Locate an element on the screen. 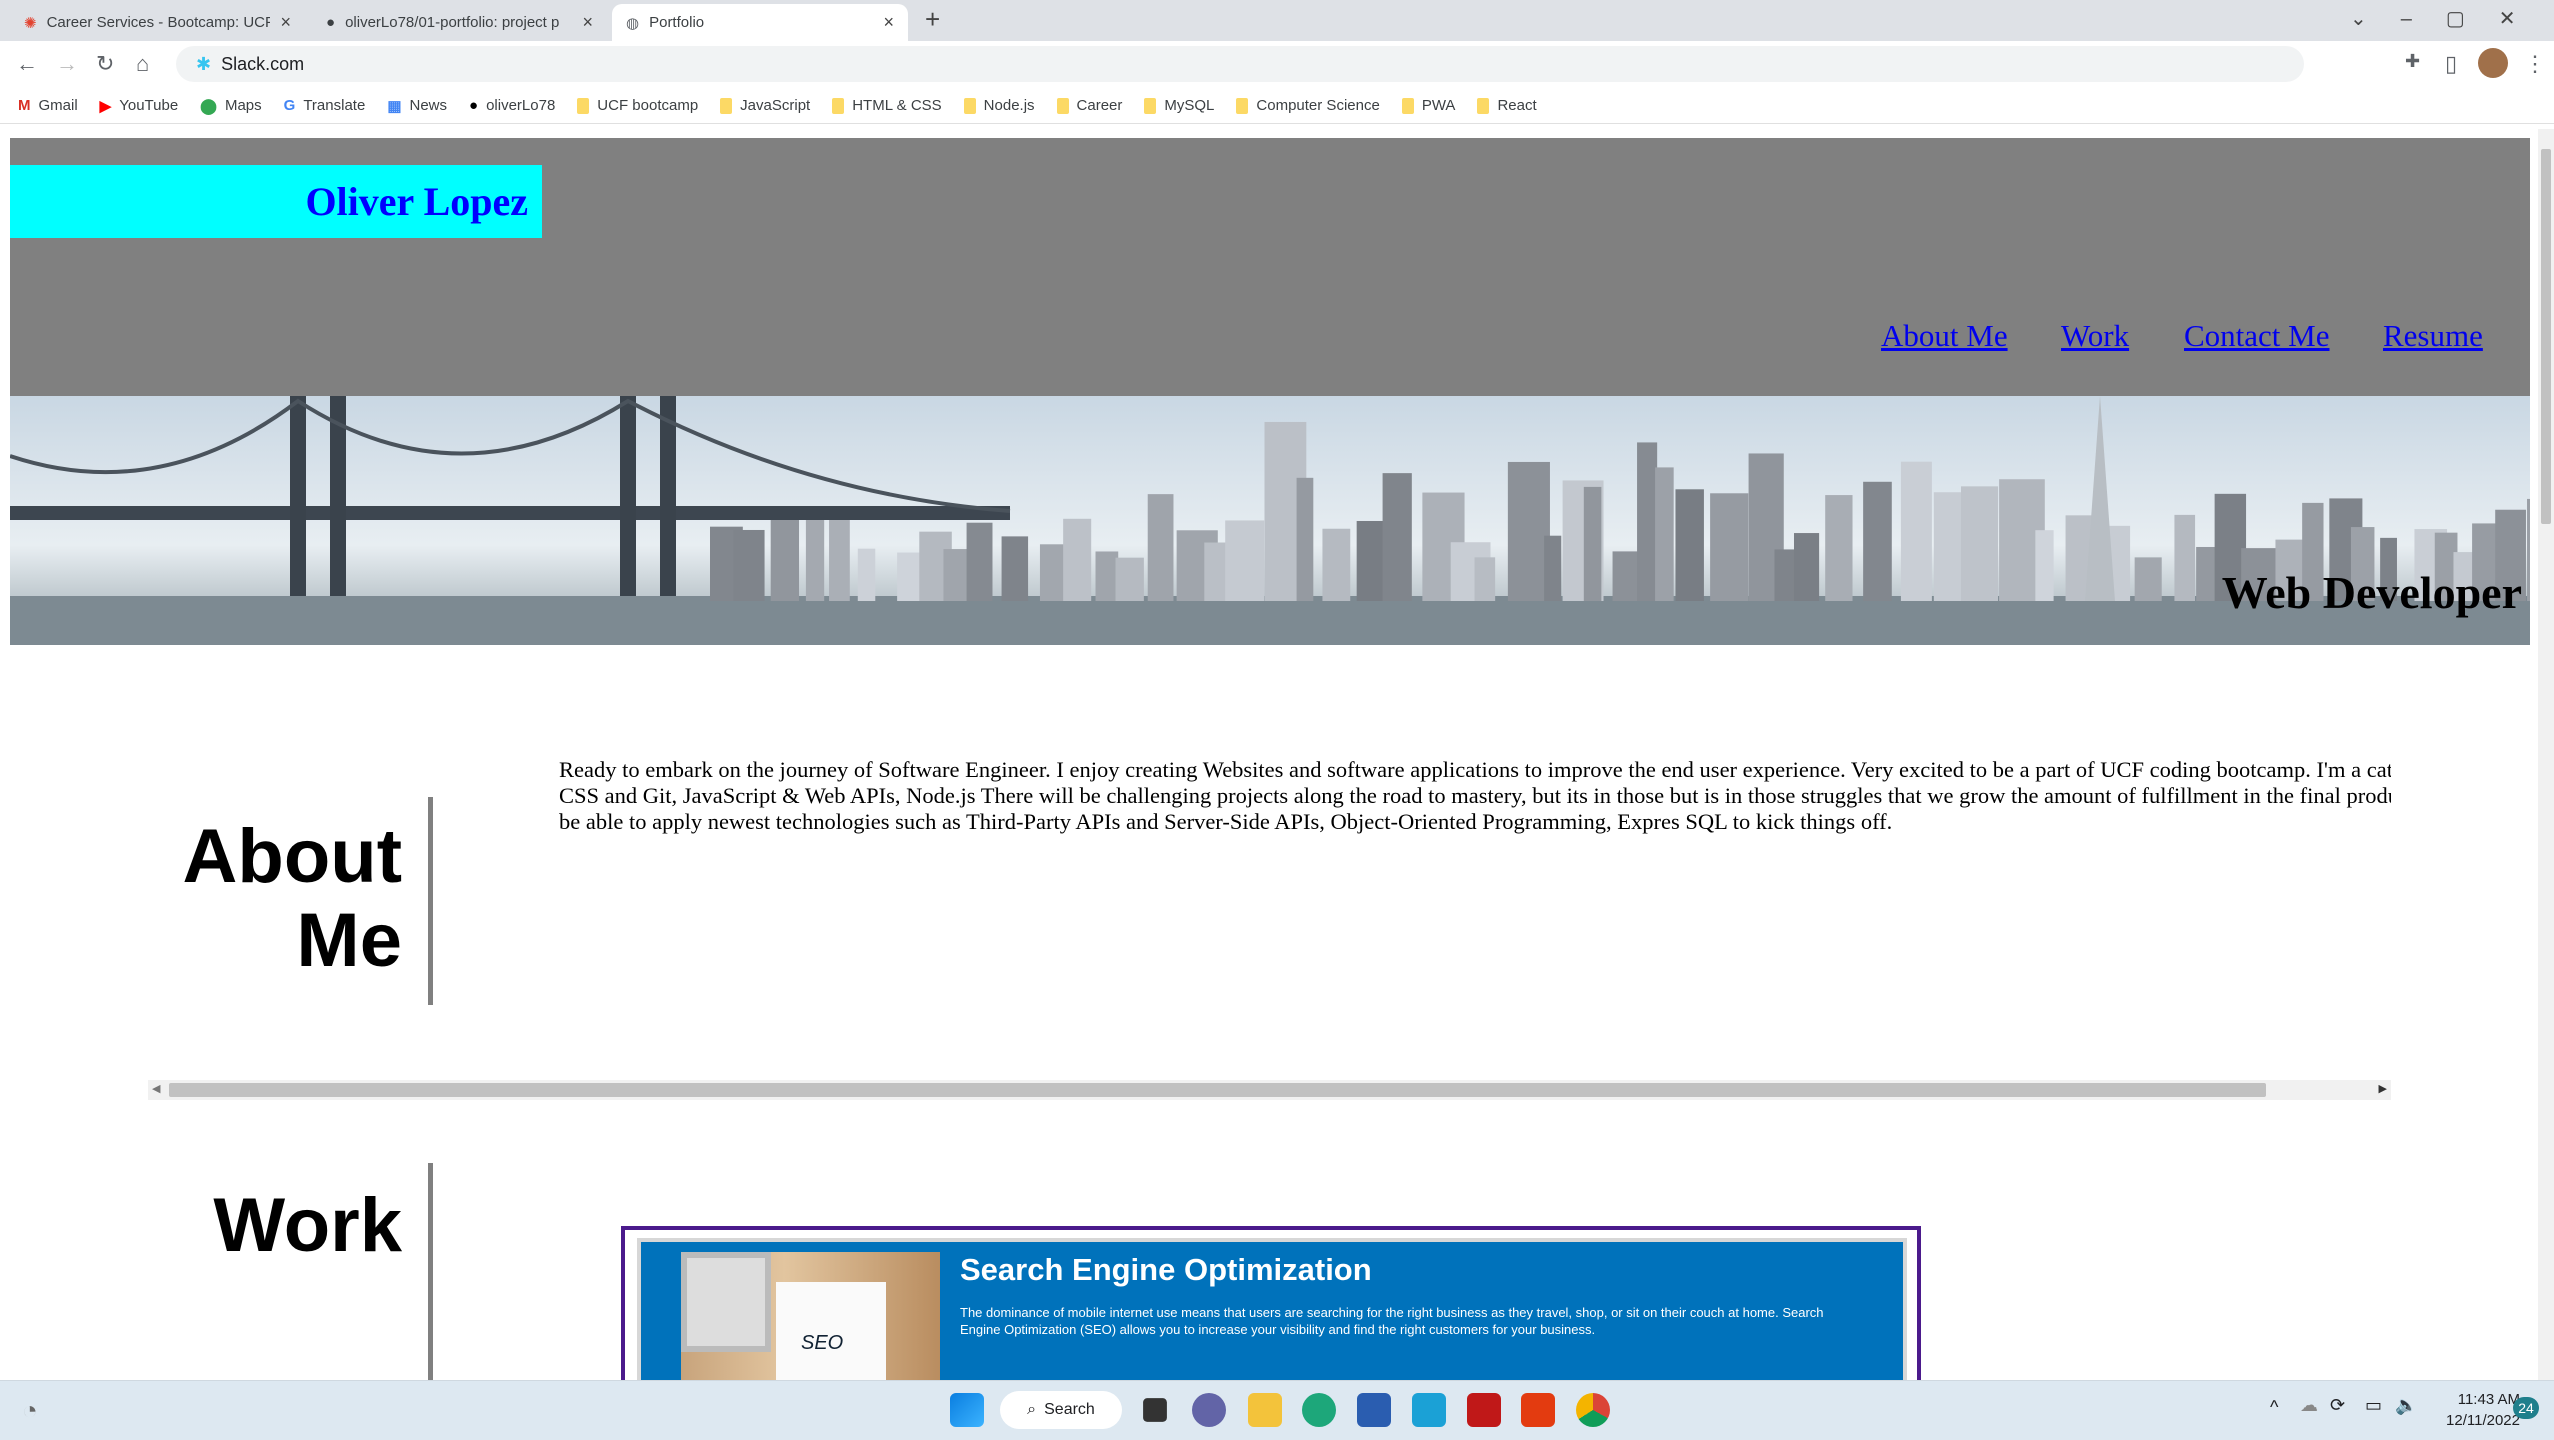  bookmark-computer-science: Computer Science is located at coordinates (1308, 105).